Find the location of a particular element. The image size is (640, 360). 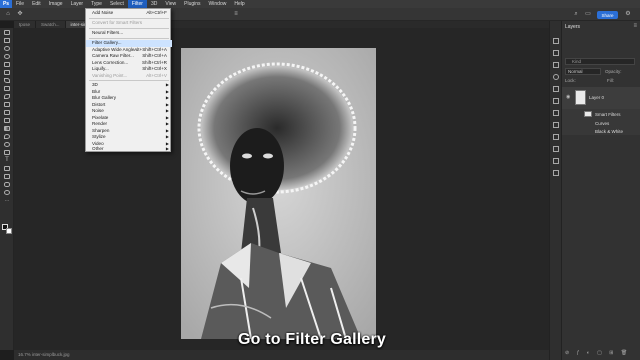

dodge-tool-icon is located at coordinates (7, 144).